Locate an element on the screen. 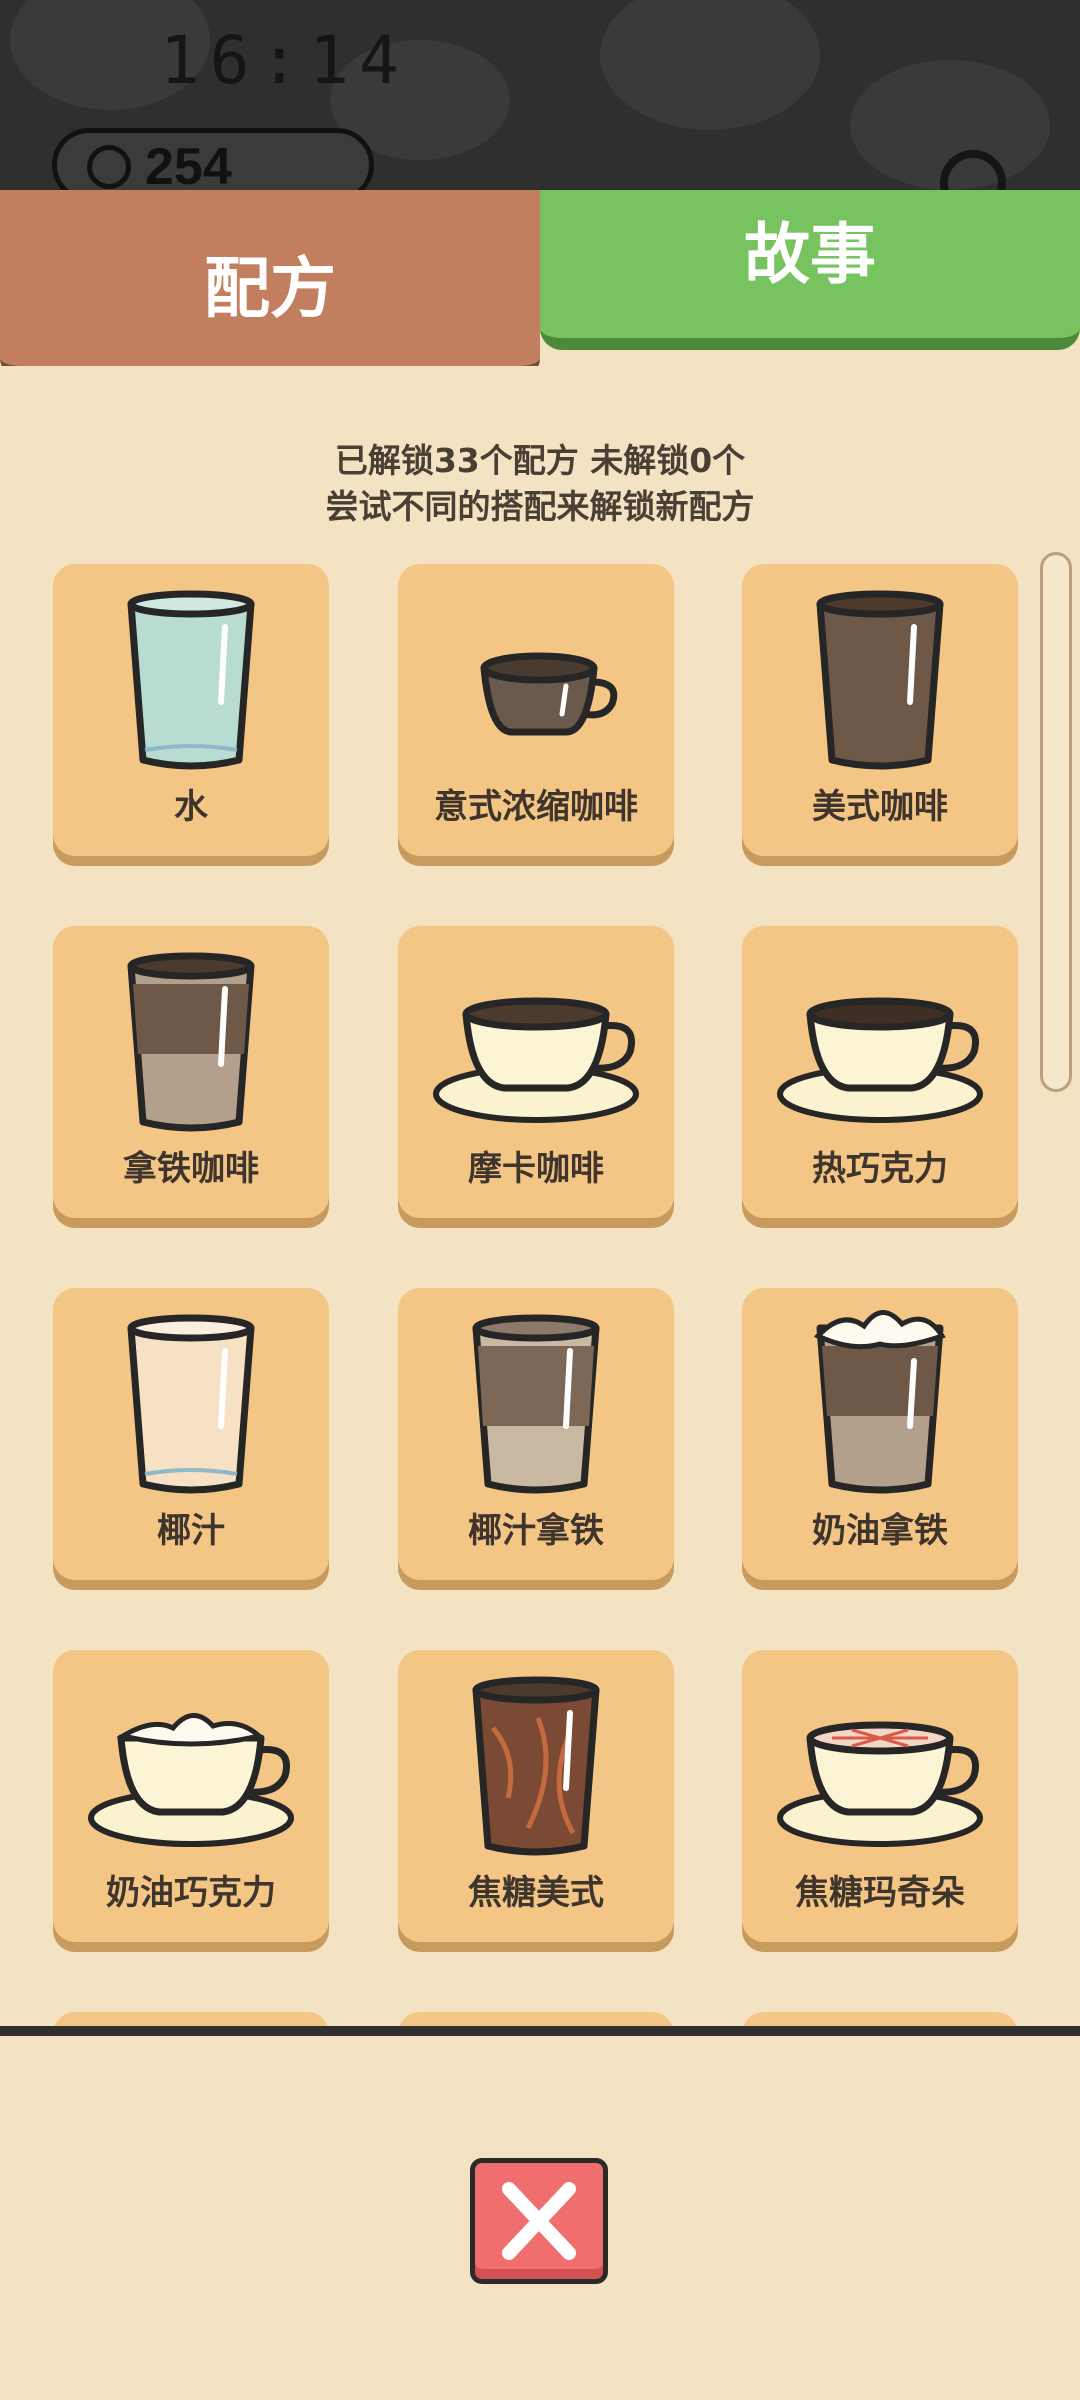 This screenshot has width=1080, height=2400. recipe-name: 拿铁咖啡 is located at coordinates (191, 1169).